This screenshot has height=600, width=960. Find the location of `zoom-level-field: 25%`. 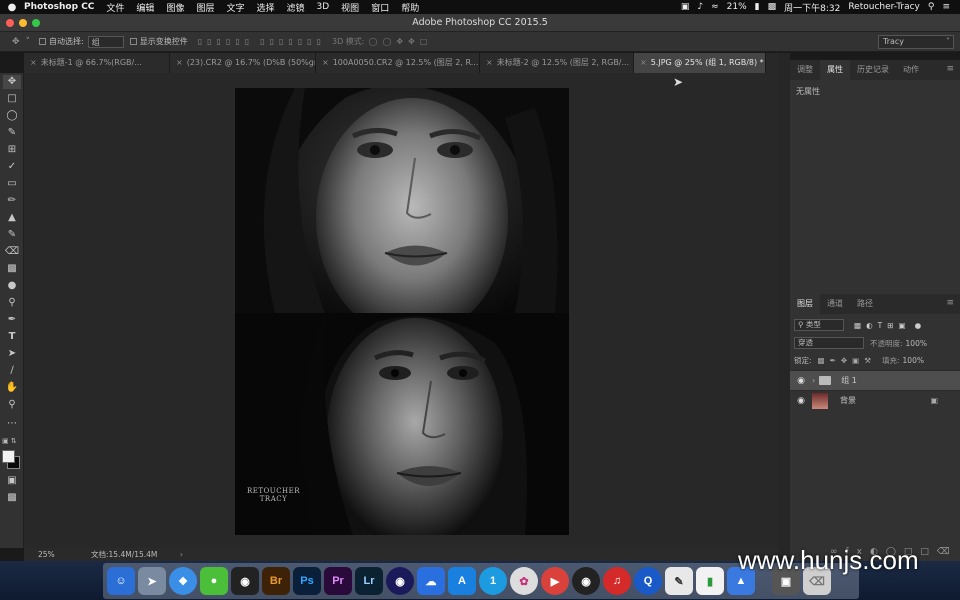

zoom-level-field: 25% is located at coordinates (46, 554).